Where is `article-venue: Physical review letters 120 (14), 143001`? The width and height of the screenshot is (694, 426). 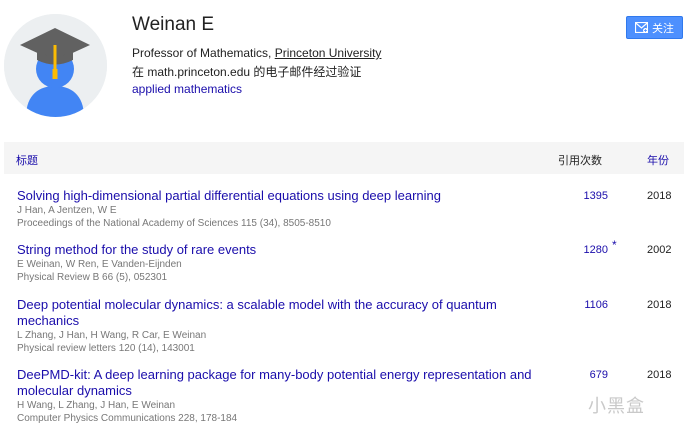
article-venue: Physical review letters 120 (14), 143001 is located at coordinates (106, 348).